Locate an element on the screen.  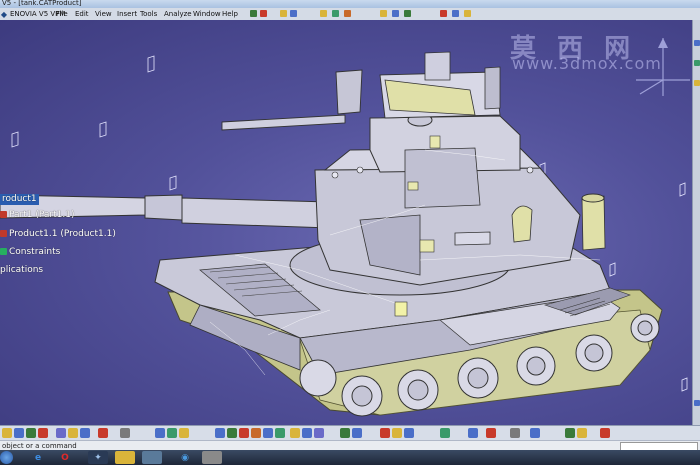
menu-insert: Insert is located at coordinates (127, 14).